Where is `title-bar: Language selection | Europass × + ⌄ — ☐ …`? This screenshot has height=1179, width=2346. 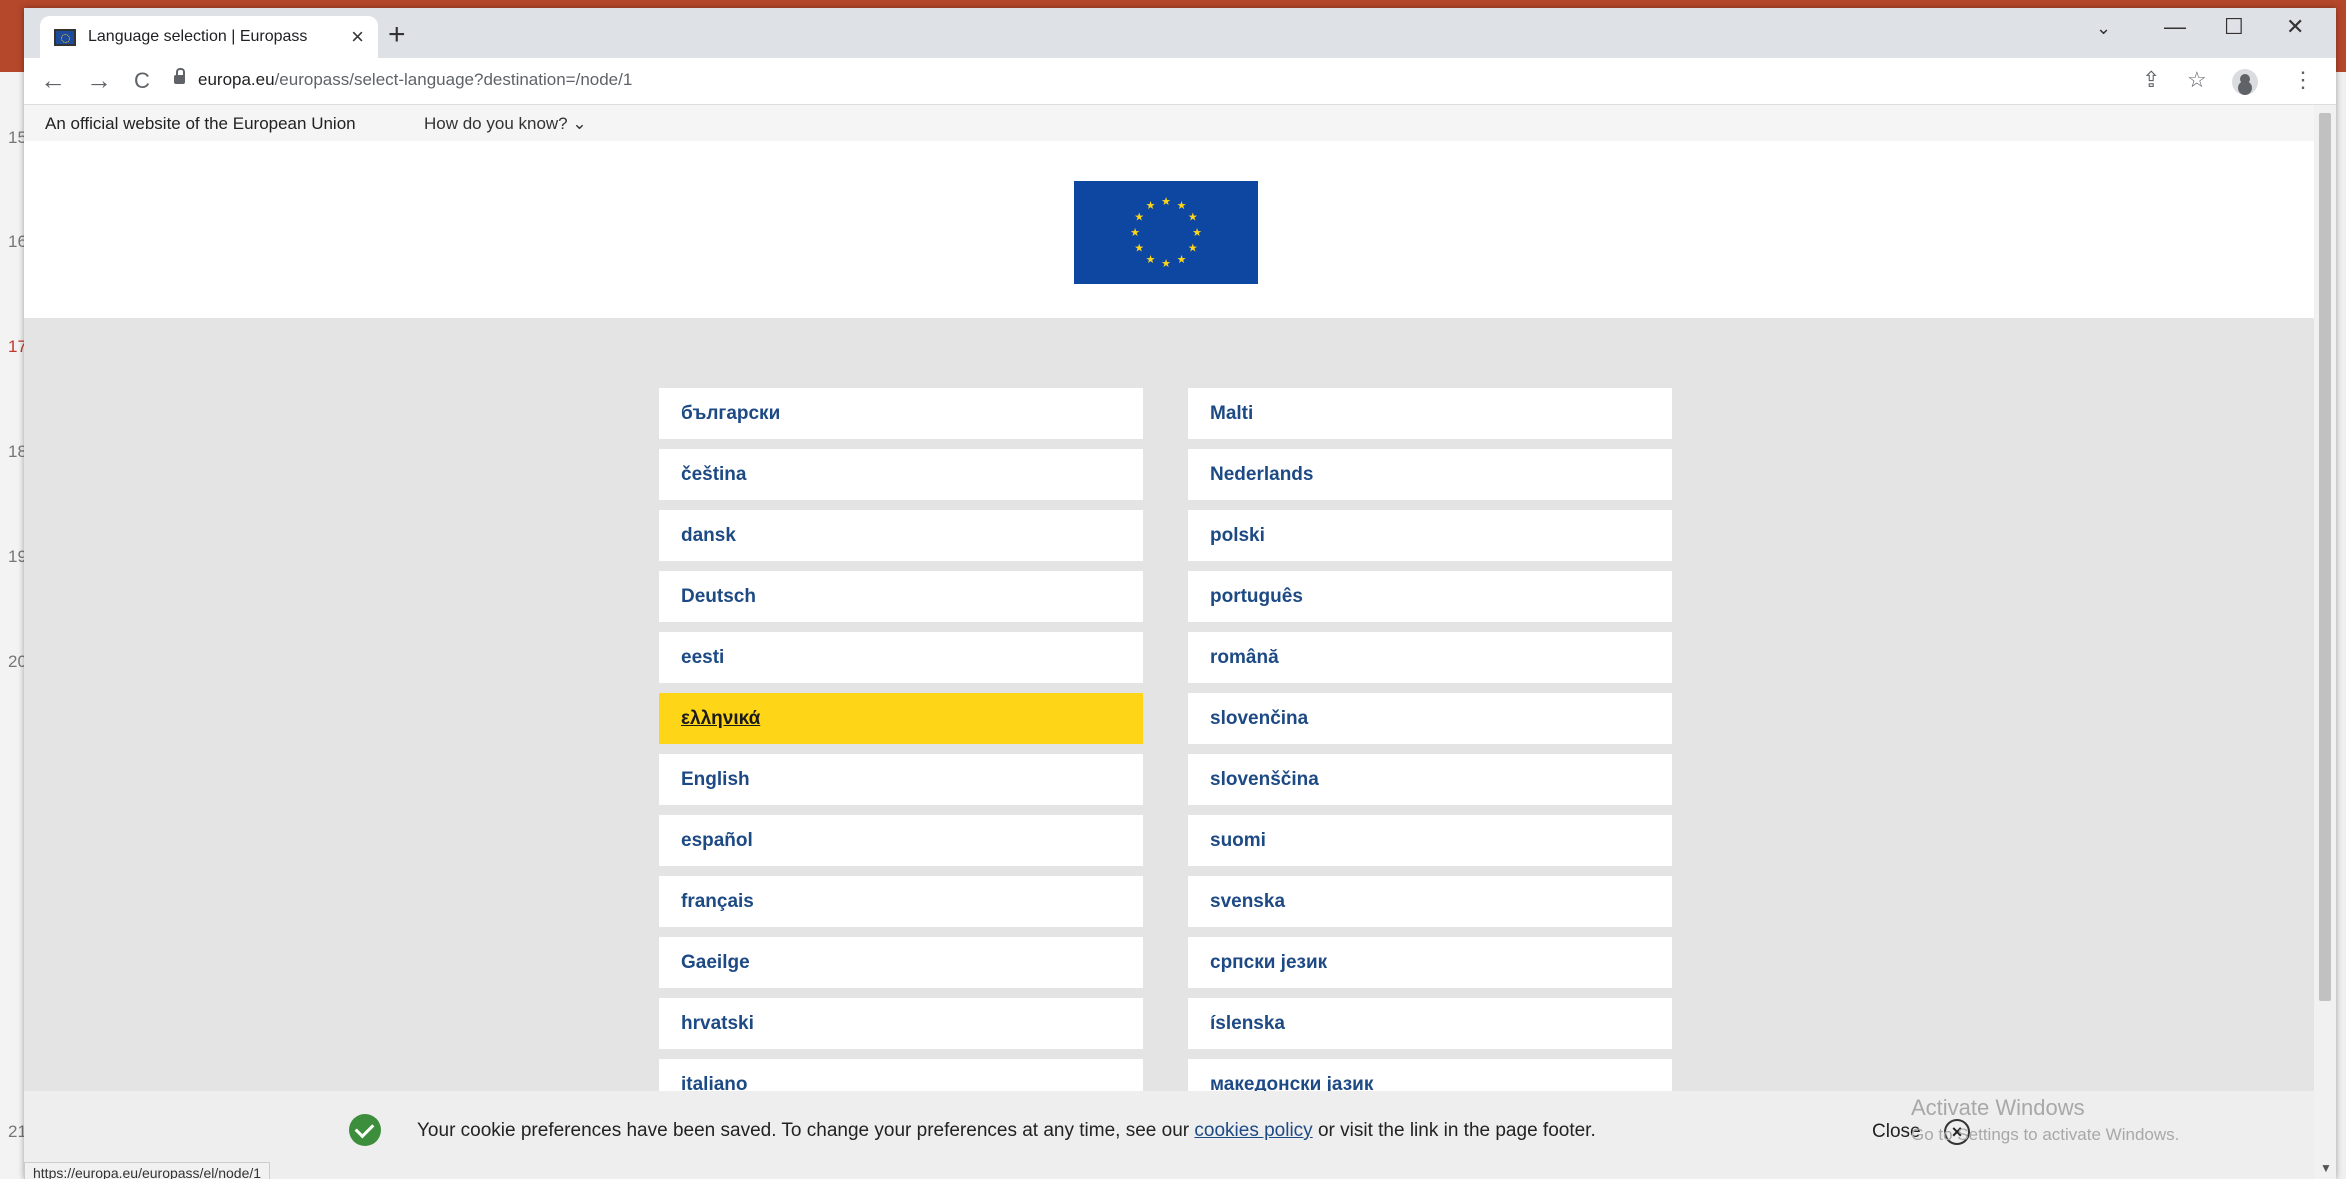 title-bar: Language selection | Europass × + ⌄ — ☐ … is located at coordinates (1180, 33).